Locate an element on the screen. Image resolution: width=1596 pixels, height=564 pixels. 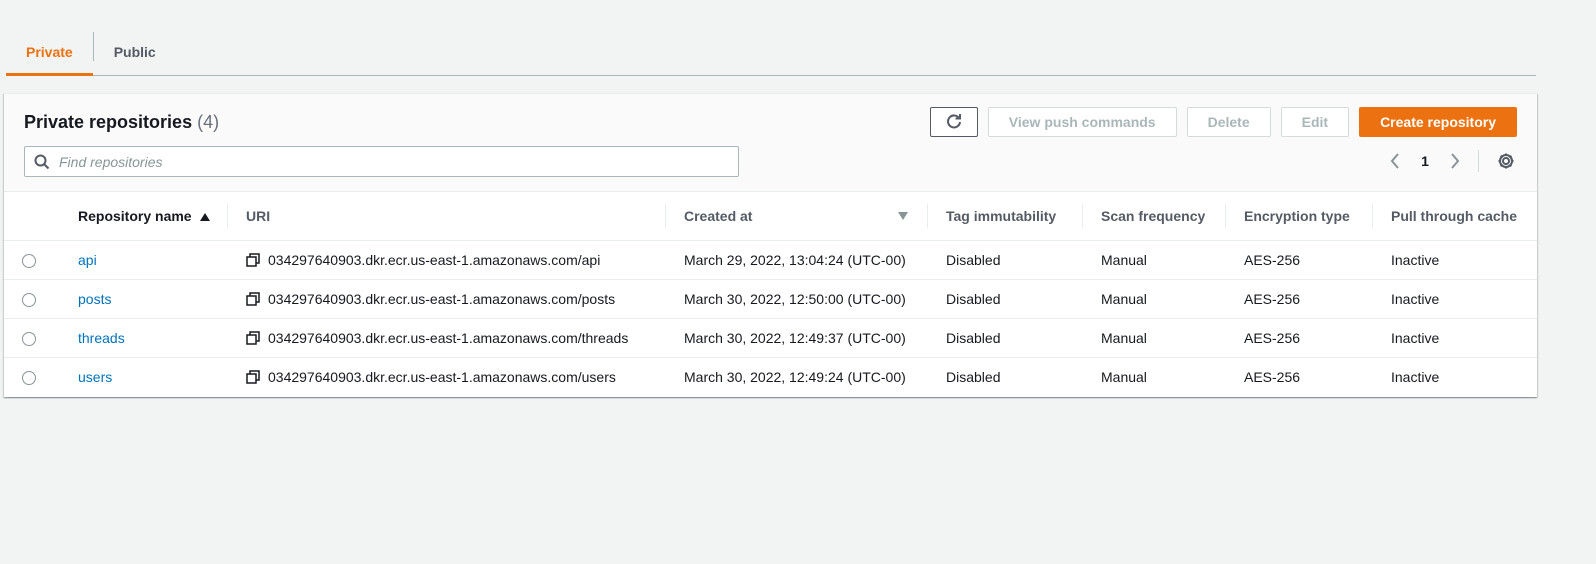
gear-icon is located at coordinates (1506, 161).